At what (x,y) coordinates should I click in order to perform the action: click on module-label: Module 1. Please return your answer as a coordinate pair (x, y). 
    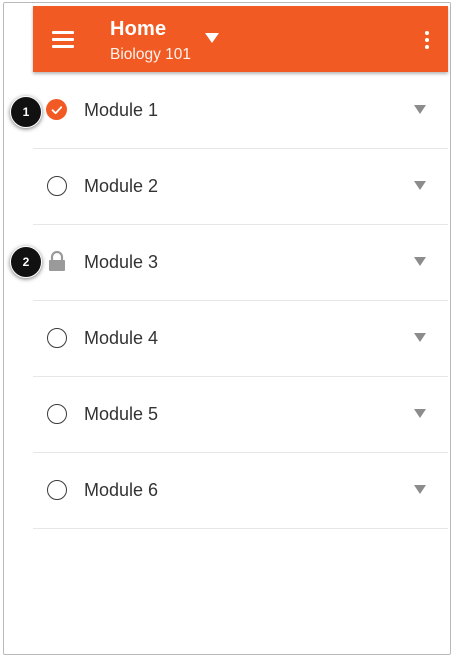
    Looking at the image, I should click on (121, 110).